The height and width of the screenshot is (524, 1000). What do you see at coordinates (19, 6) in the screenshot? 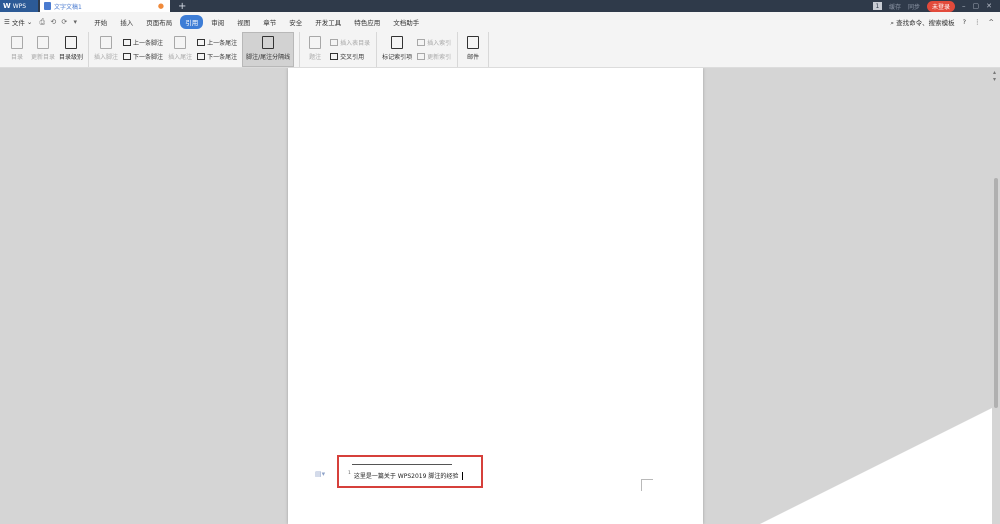
I see `app-tab: W WPS` at bounding box center [19, 6].